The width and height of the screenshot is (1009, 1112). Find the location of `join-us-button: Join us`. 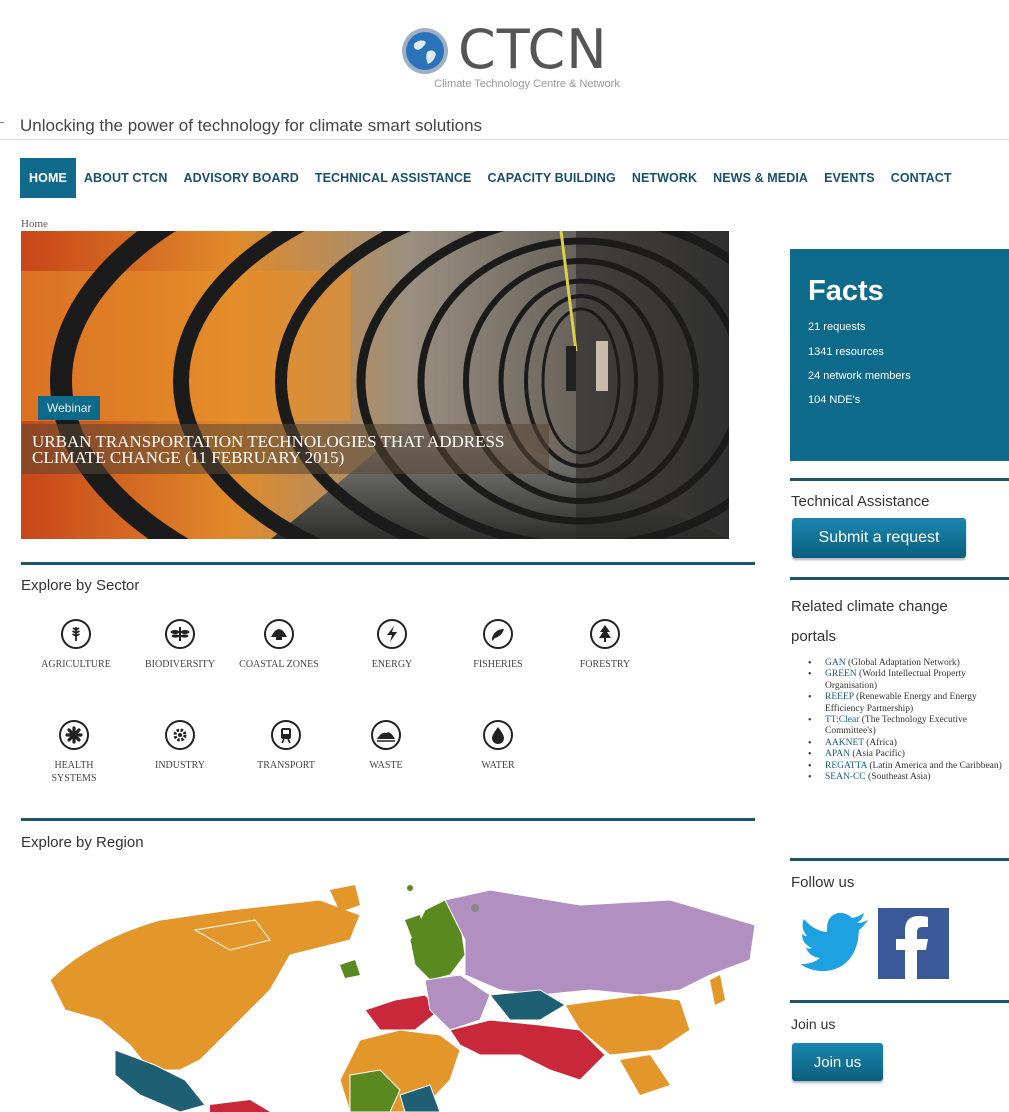

join-us-button: Join us is located at coordinates (837, 1062).